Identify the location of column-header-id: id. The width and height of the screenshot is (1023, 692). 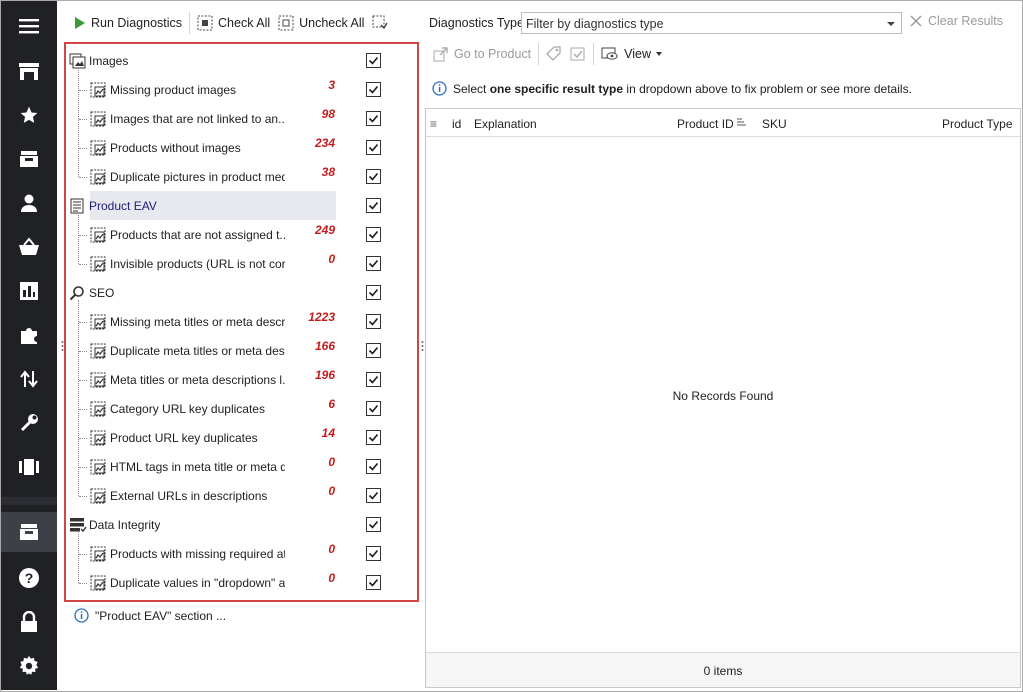
(456, 124).